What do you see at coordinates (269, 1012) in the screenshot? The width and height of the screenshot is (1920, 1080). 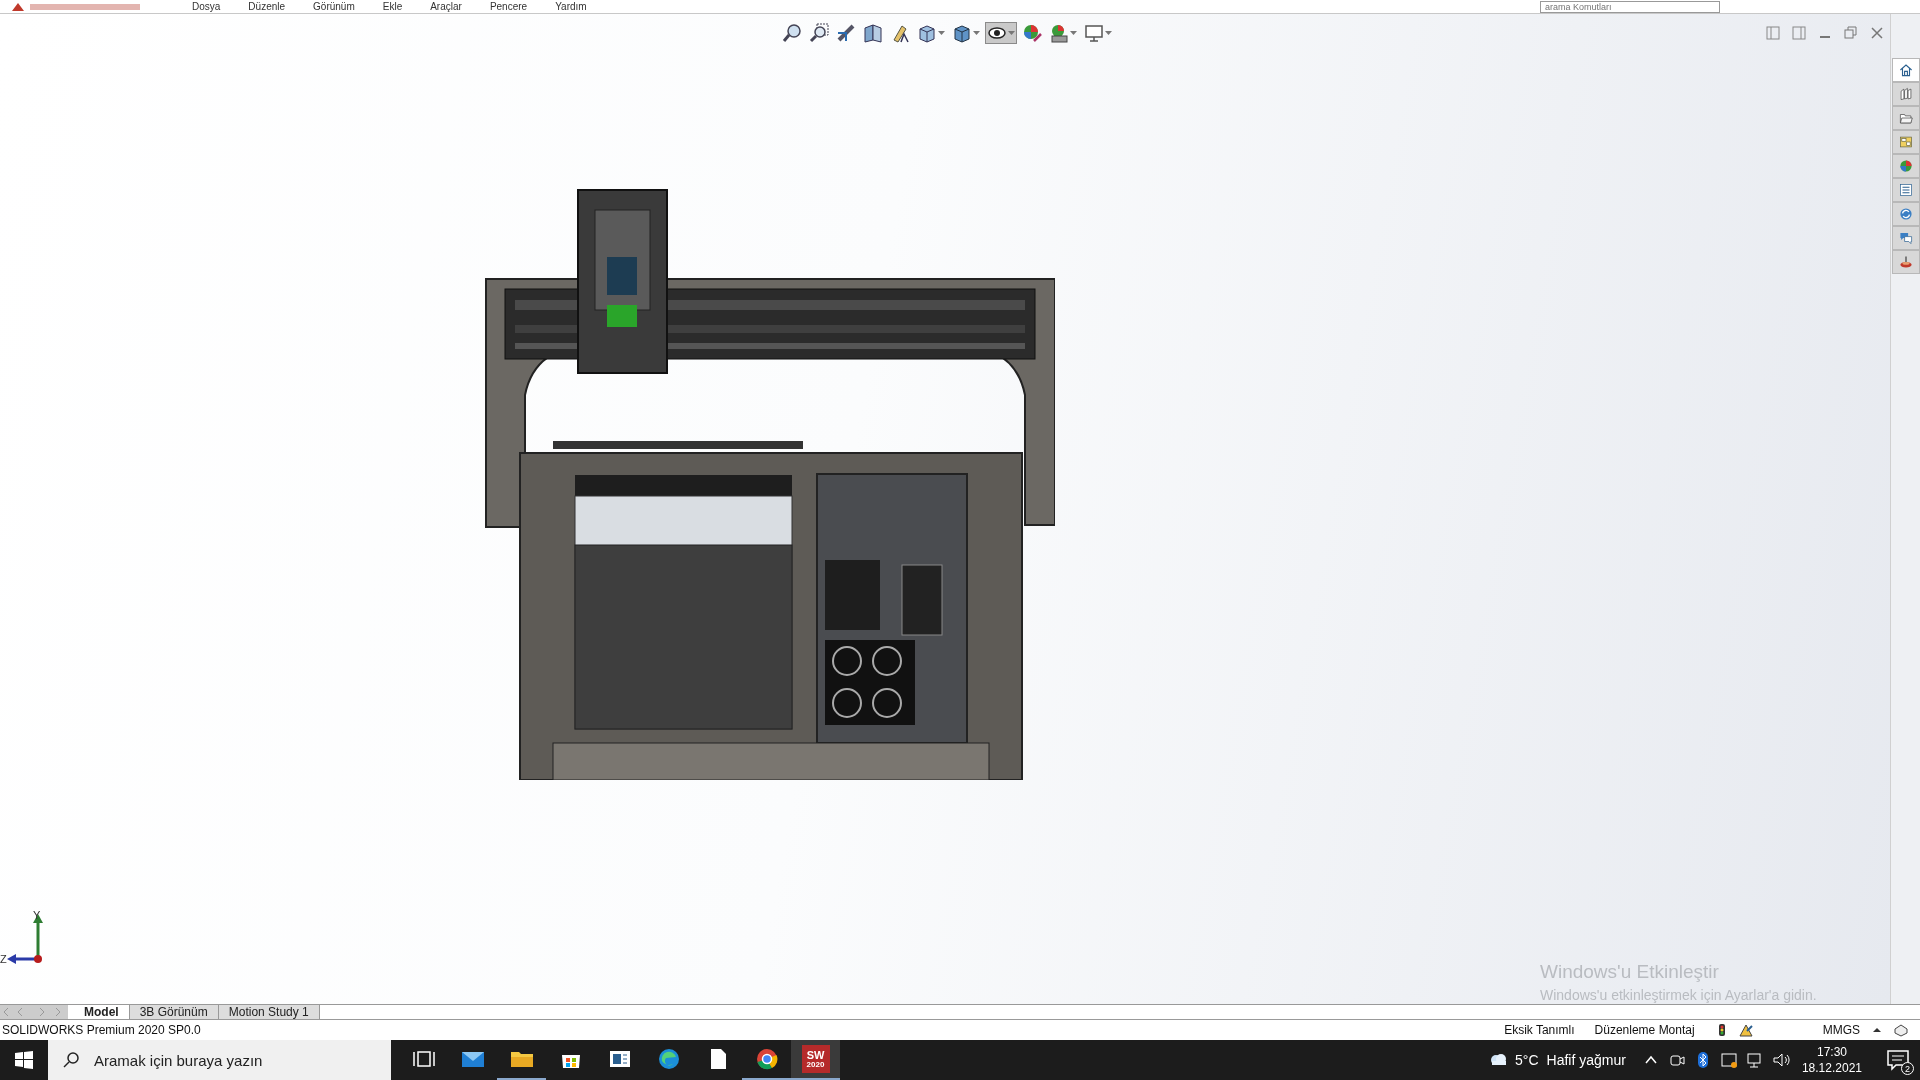 I see `tab: Motion Study 1` at bounding box center [269, 1012].